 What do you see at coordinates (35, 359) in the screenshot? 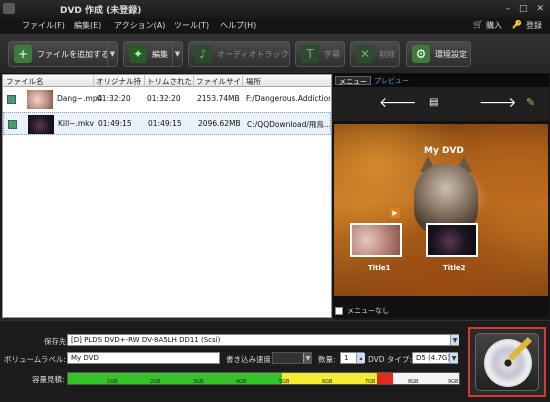
I see `volume-label-label: ボリュームラベル:` at bounding box center [35, 359].